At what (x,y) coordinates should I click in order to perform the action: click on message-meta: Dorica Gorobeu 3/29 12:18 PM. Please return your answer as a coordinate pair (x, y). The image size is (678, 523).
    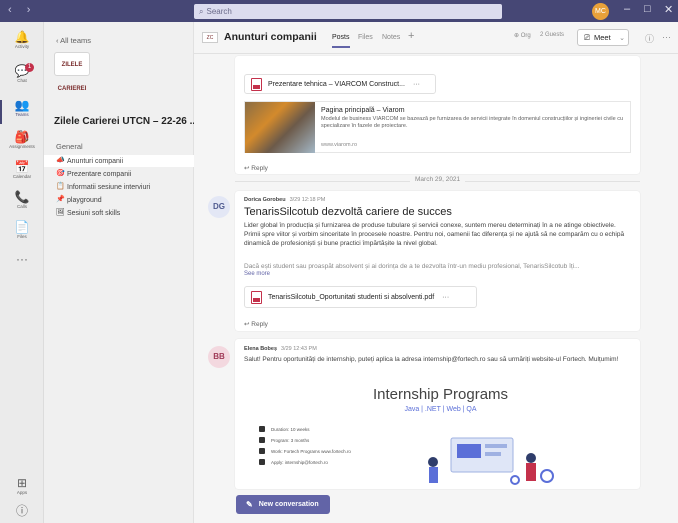
    Looking at the image, I should click on (285, 200).